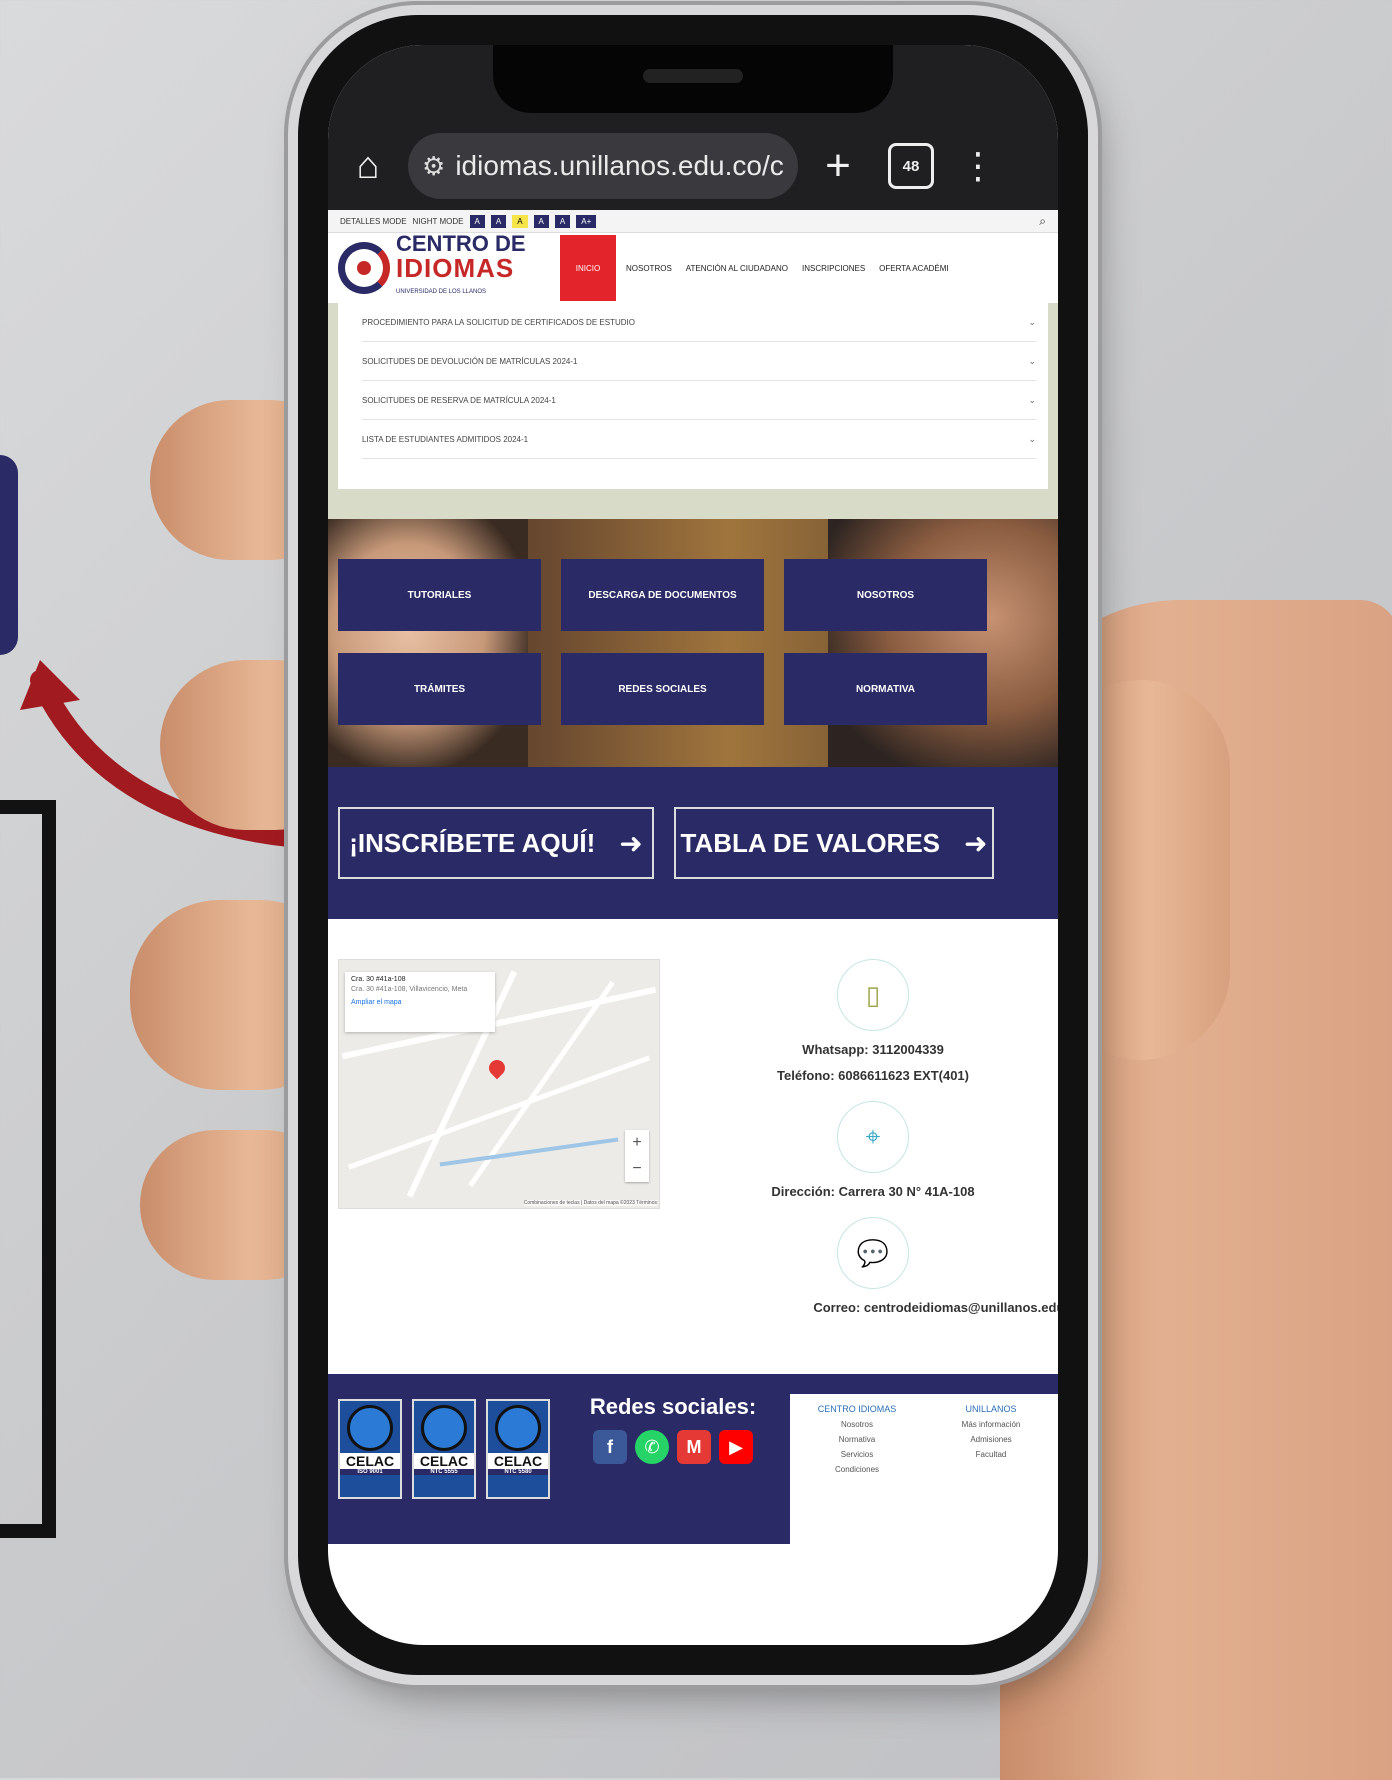 This screenshot has width=1392, height=1780. What do you see at coordinates (838, 166) in the screenshot?
I see `new-tab-button: +` at bounding box center [838, 166].